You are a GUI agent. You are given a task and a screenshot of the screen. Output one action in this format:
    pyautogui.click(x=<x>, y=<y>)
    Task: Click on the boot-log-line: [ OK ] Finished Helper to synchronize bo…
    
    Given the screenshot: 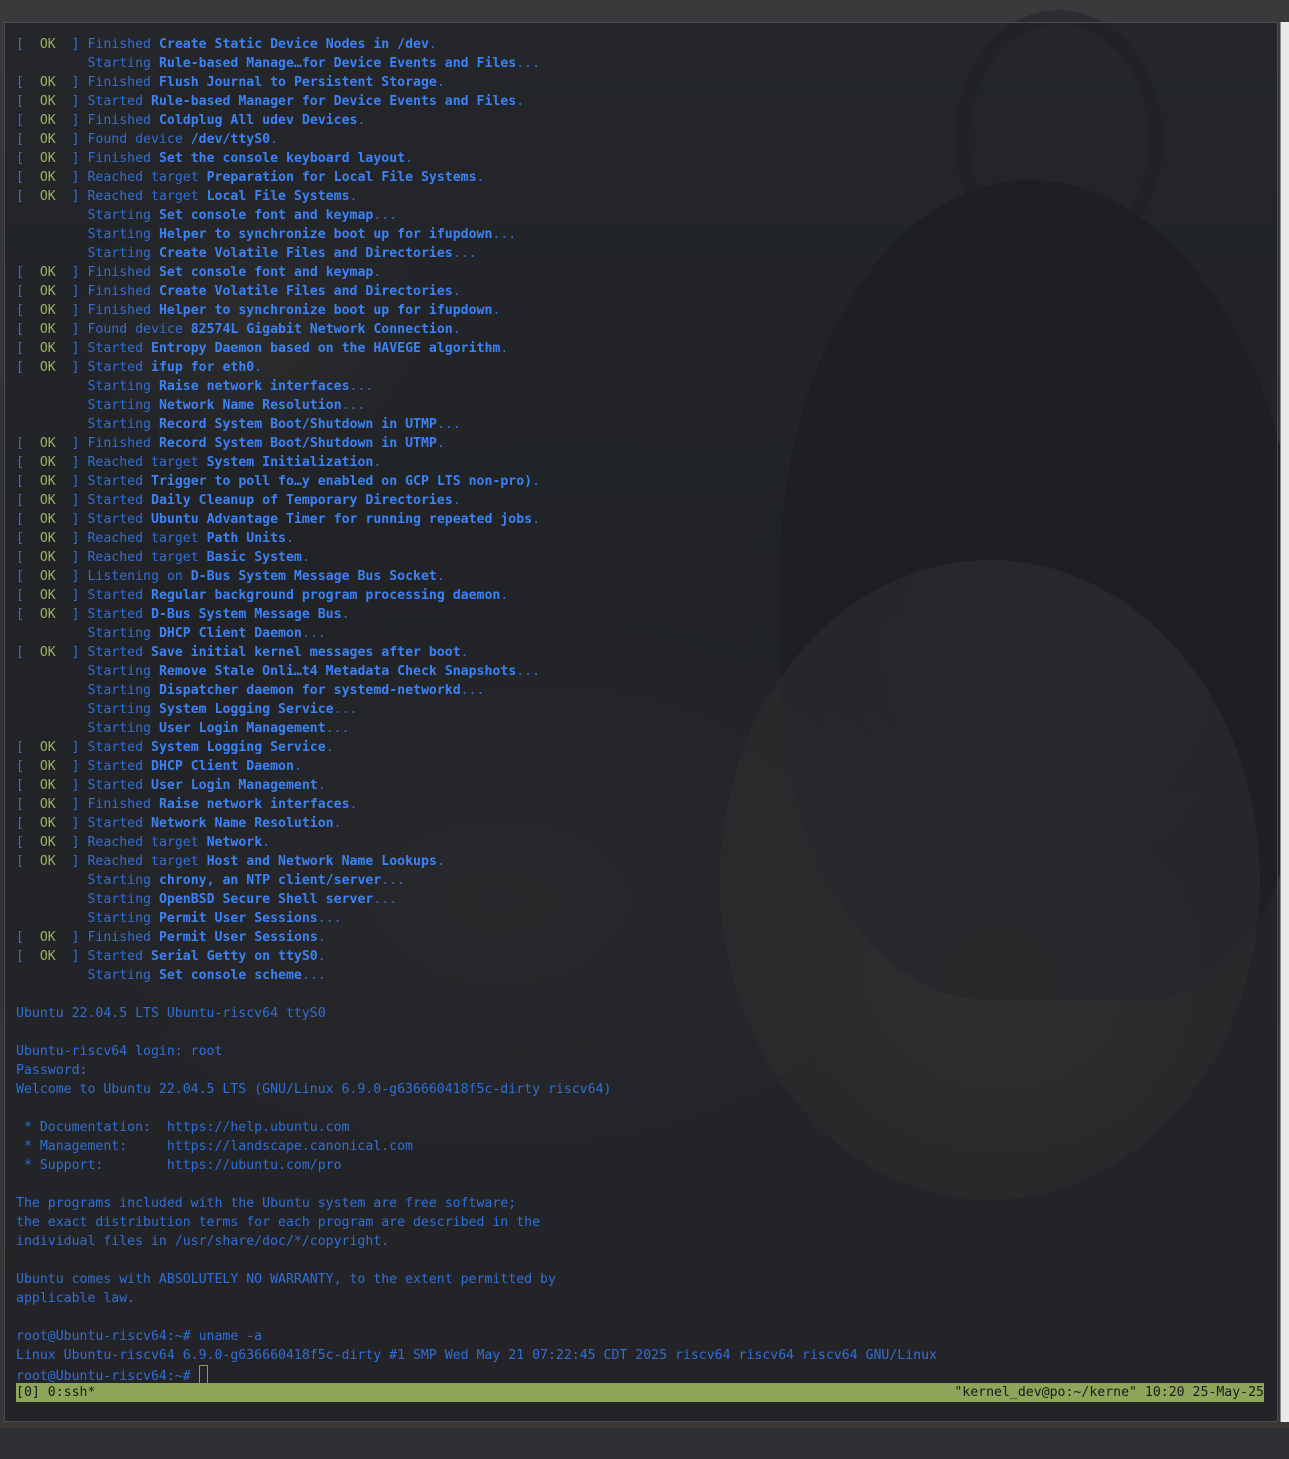 What is the action you would take?
    pyautogui.click(x=643, y=310)
    